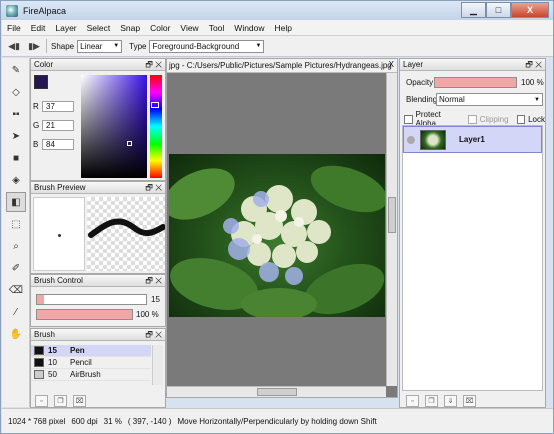 The image size is (554, 434). What do you see at coordinates (469, 401) in the screenshot?
I see `delete-layer-icon: ⌧` at bounding box center [469, 401].